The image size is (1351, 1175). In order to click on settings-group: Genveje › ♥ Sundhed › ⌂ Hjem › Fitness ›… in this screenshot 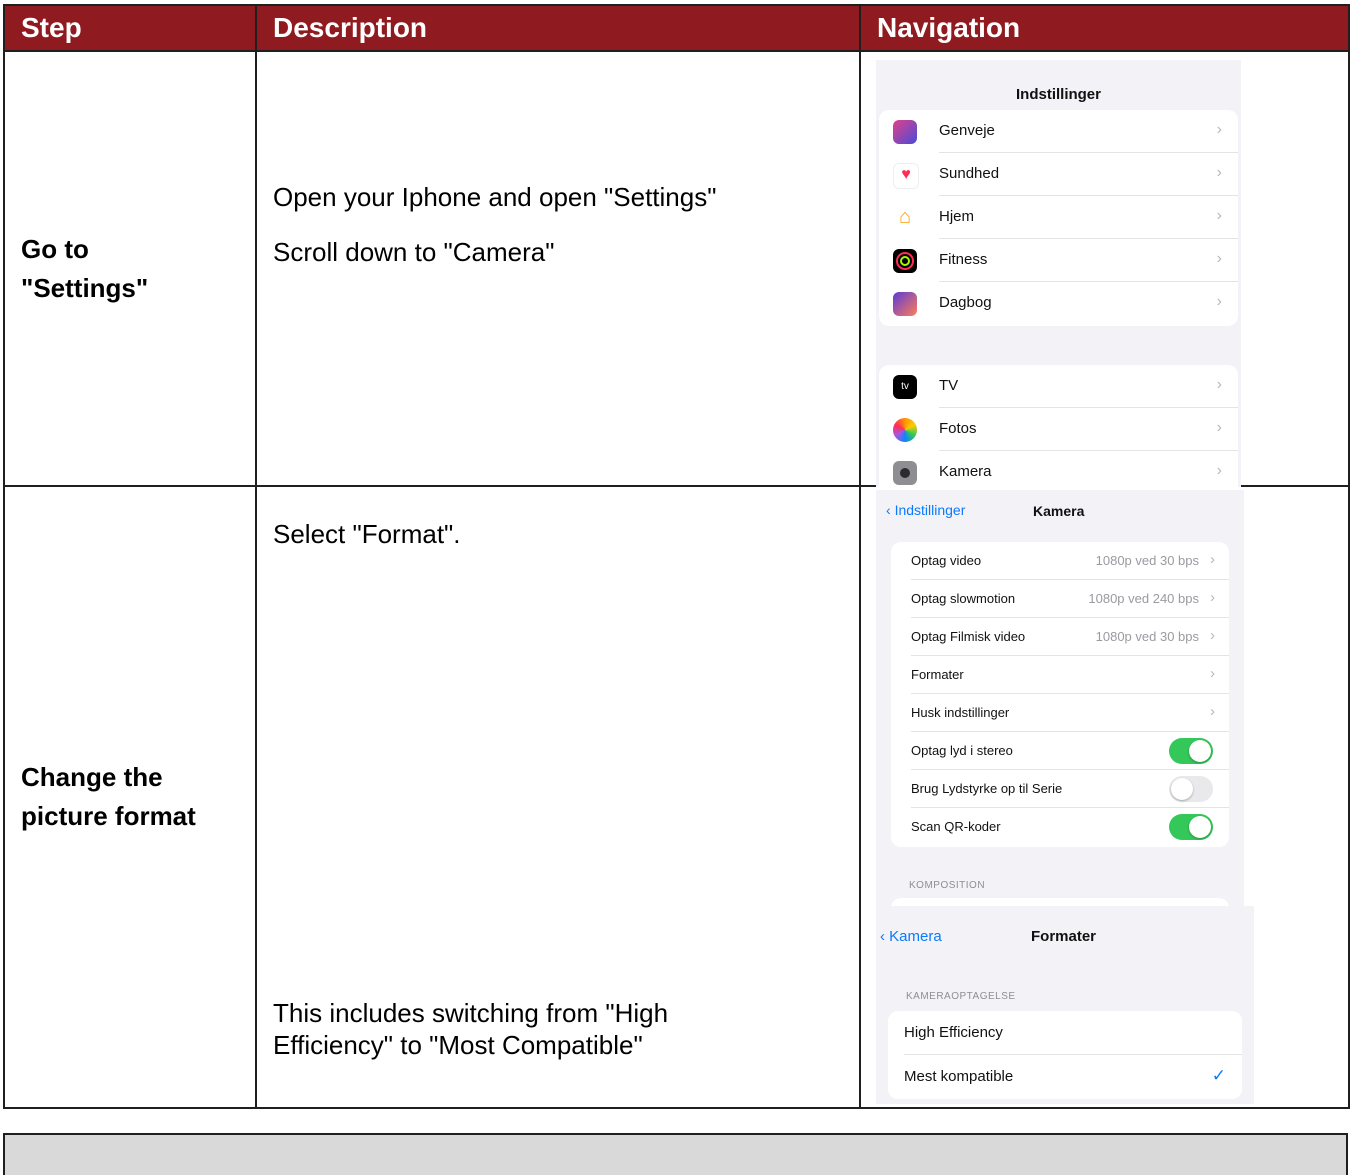, I will do `click(1058, 218)`.